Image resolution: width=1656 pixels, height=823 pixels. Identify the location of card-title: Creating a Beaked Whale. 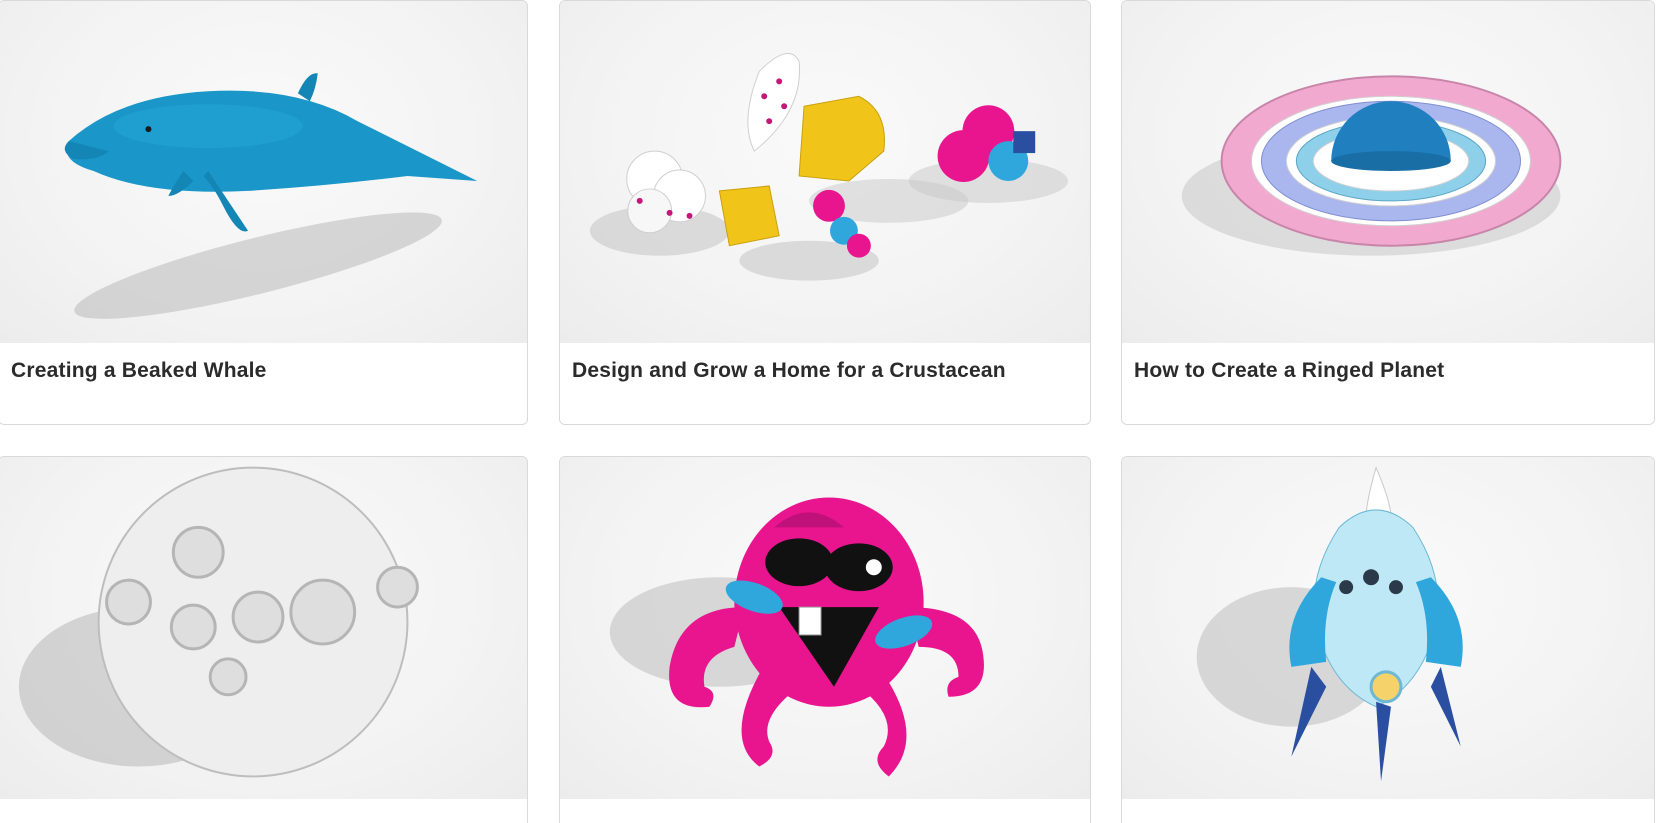
(139, 371).